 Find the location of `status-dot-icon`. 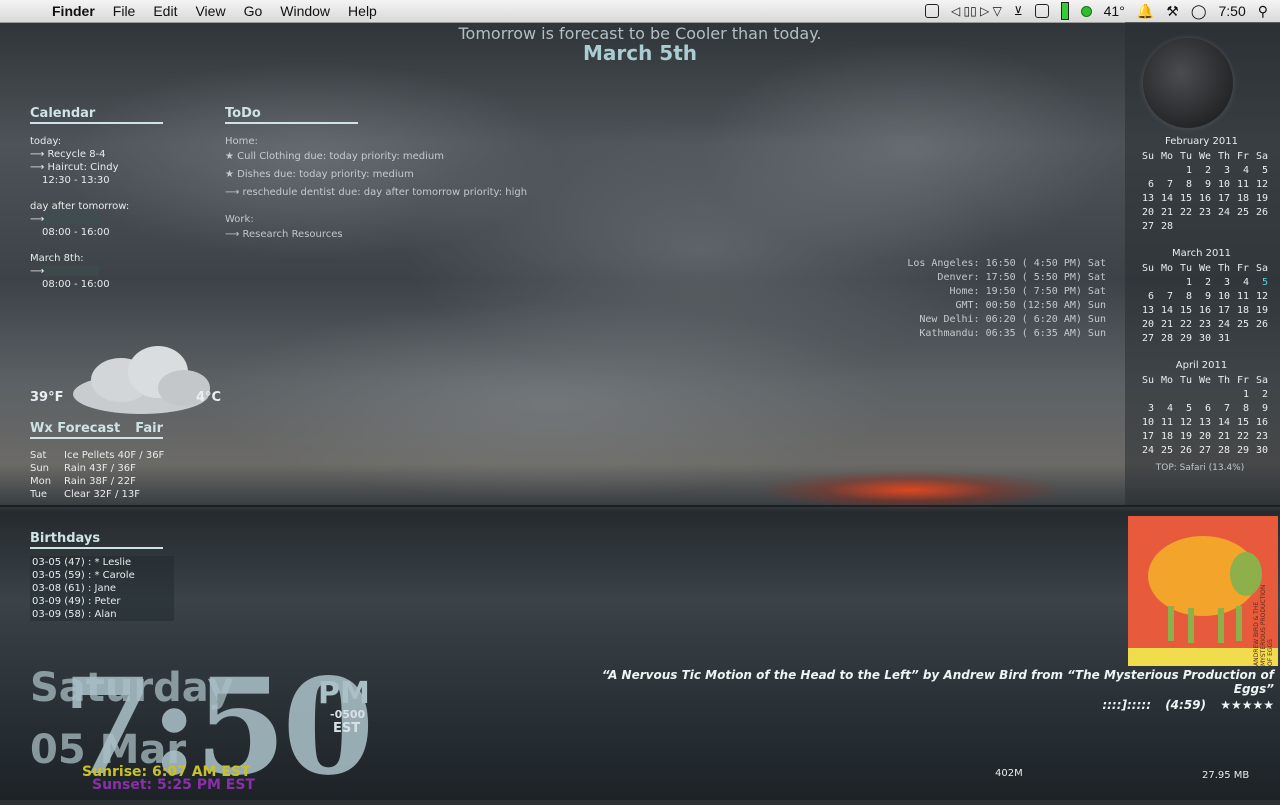

status-dot-icon is located at coordinates (1086, 11).